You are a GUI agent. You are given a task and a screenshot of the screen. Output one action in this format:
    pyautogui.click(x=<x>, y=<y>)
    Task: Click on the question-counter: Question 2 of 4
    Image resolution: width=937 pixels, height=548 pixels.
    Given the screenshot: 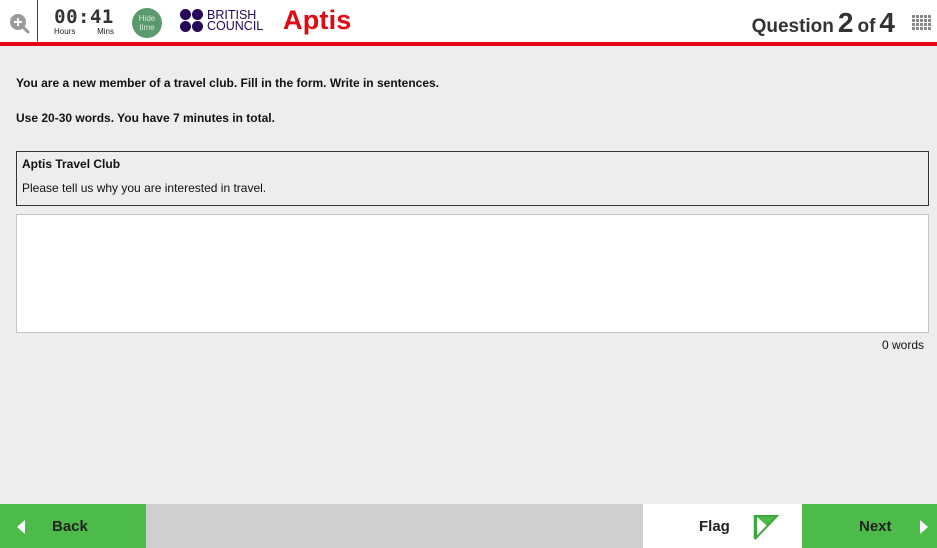 What is the action you would take?
    pyautogui.click(x=823, y=23)
    